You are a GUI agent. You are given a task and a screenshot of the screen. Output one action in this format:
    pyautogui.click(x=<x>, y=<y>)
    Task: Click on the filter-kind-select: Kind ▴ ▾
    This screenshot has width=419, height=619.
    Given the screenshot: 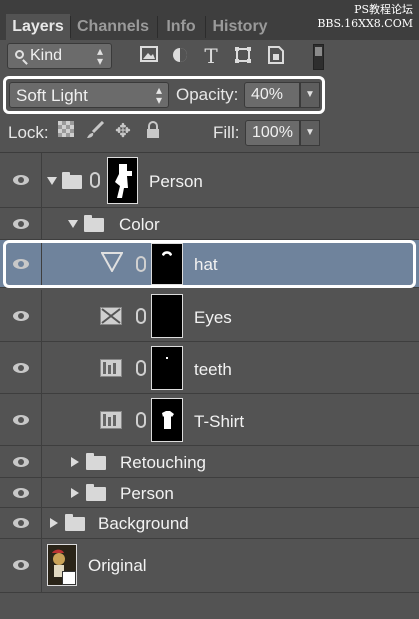 What is the action you would take?
    pyautogui.click(x=59, y=56)
    